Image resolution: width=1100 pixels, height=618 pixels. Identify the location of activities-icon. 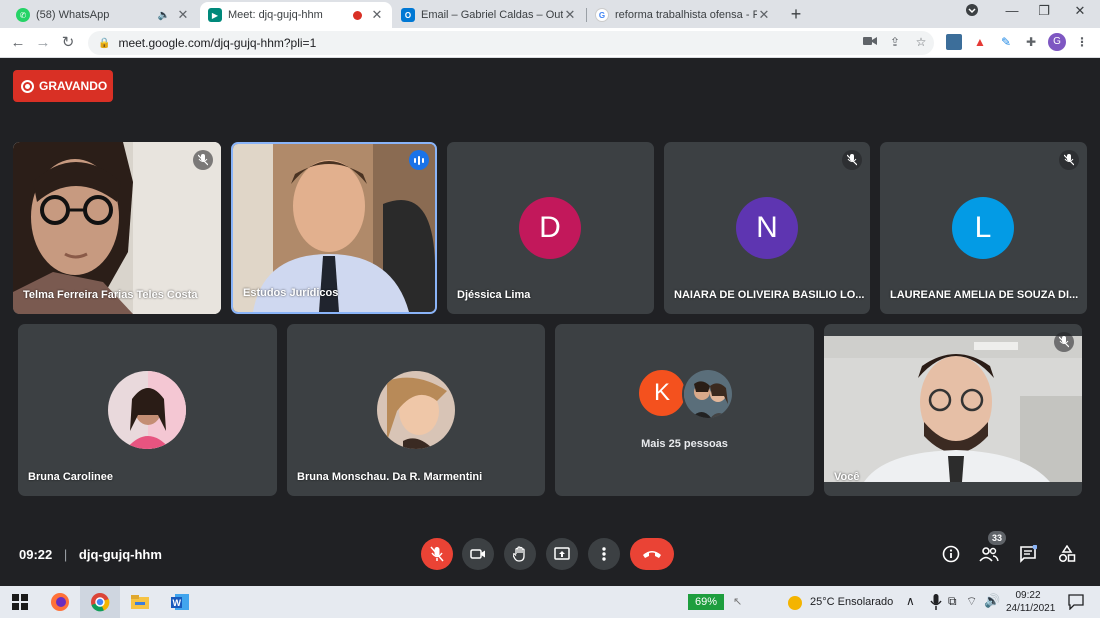
(1067, 554).